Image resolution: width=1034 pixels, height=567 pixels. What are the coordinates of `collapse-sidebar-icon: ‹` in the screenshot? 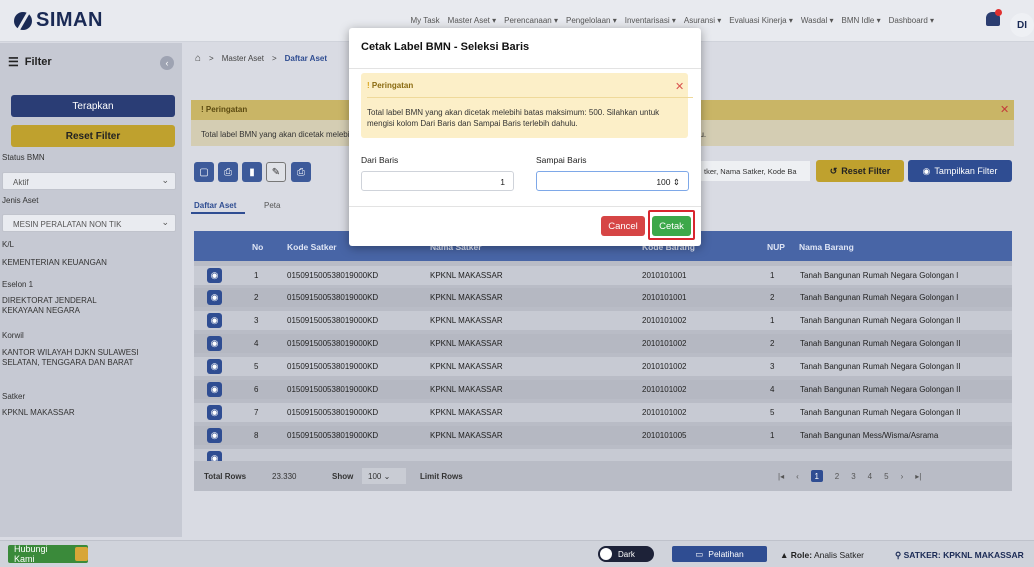 It's located at (167, 63).